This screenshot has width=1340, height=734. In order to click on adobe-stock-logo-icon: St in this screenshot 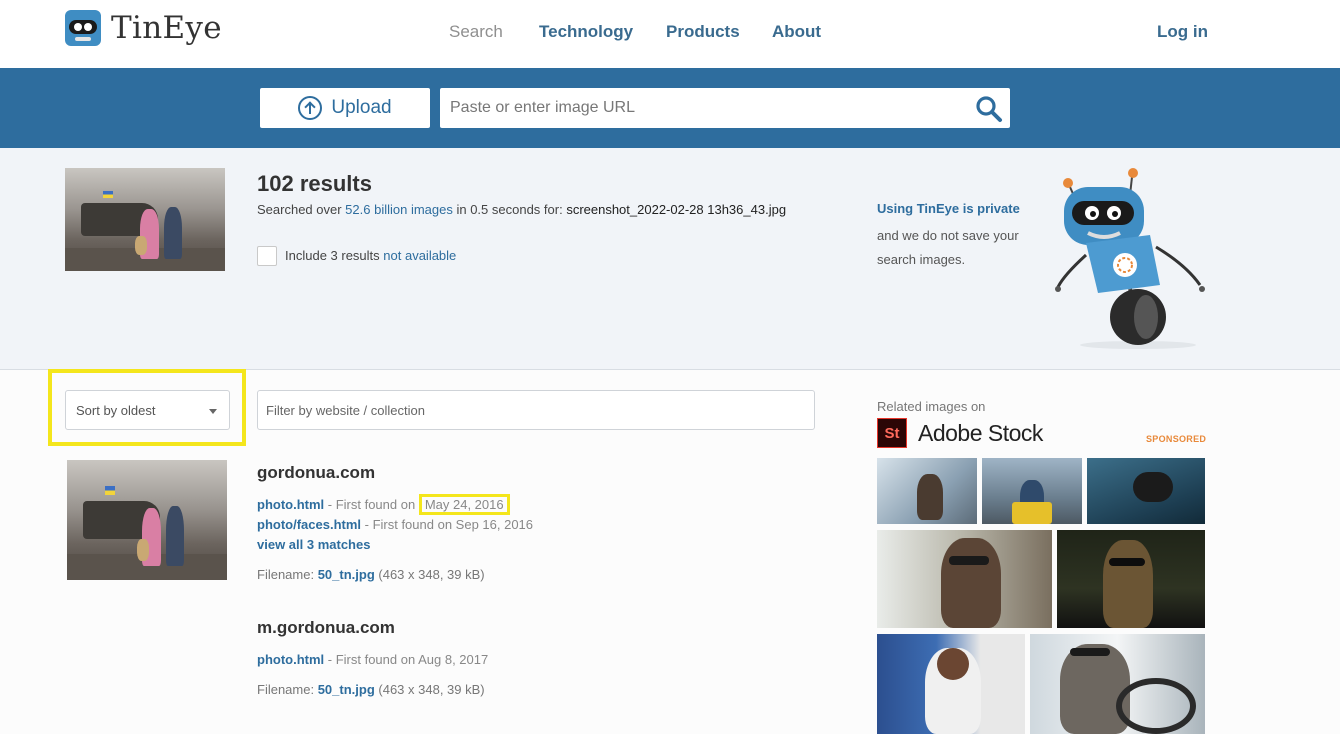, I will do `click(892, 433)`.